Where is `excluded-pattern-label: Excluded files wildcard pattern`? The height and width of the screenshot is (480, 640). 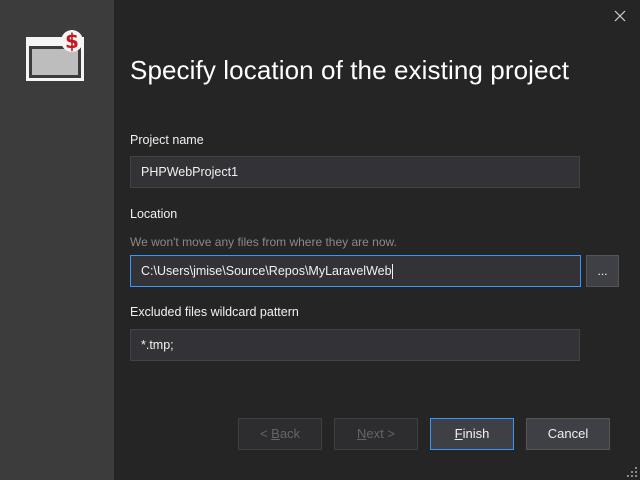
excluded-pattern-label: Excluded files wildcard pattern is located at coordinates (214, 312).